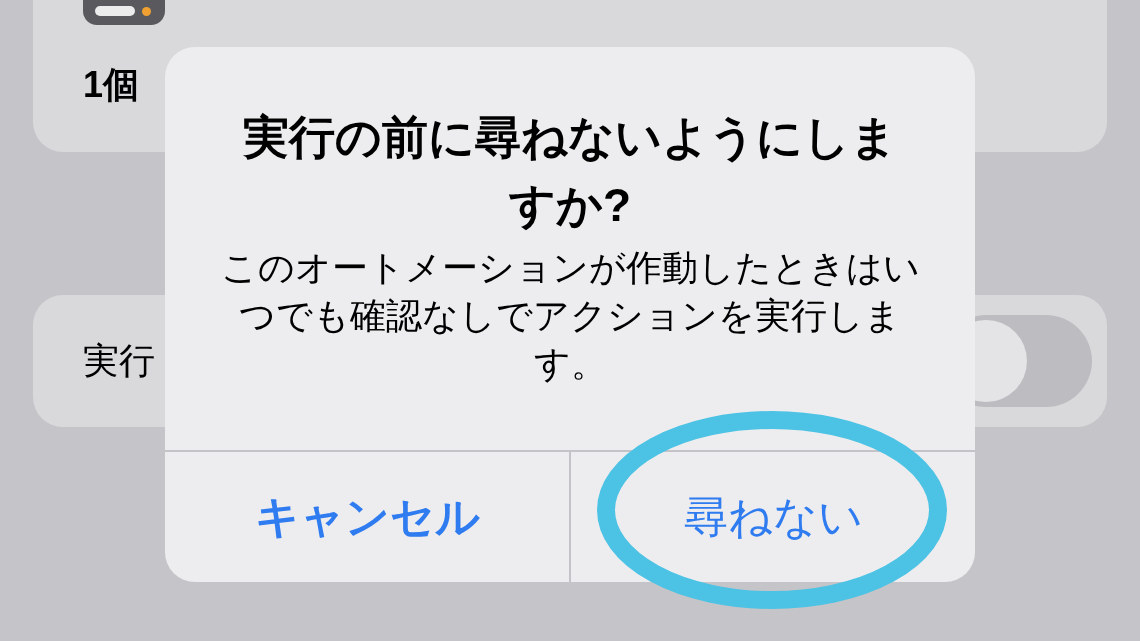 The image size is (1140, 641). What do you see at coordinates (772, 517) in the screenshot?
I see `dont-ask-button: 尋ねない` at bounding box center [772, 517].